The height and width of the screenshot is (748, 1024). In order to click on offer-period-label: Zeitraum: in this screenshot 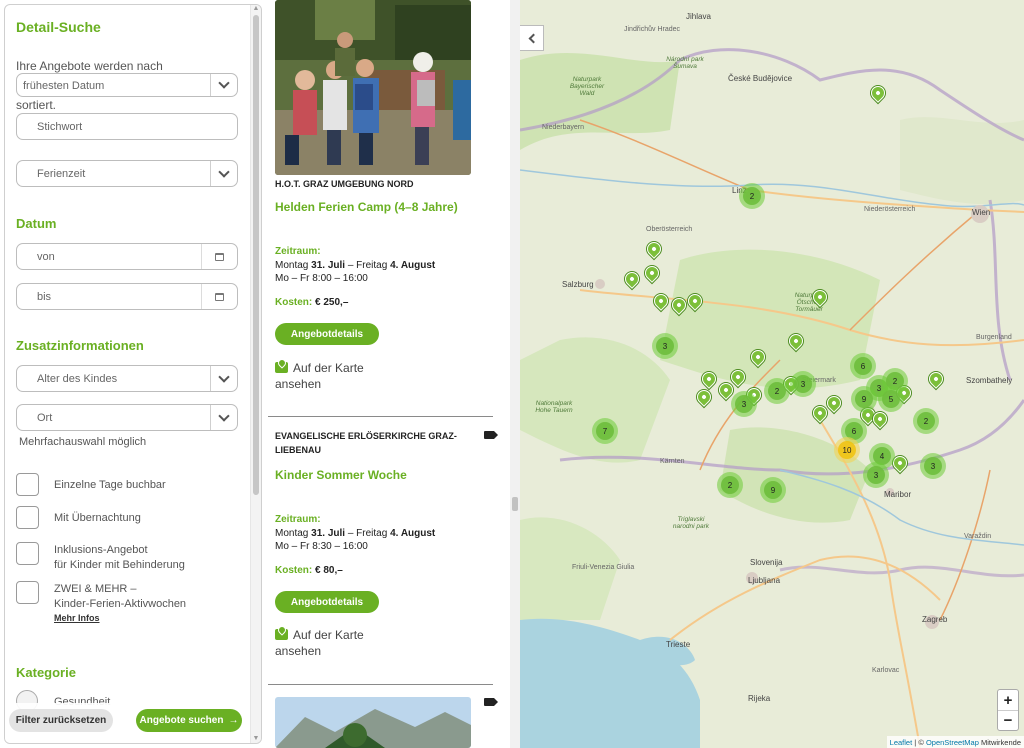, I will do `click(298, 251)`.